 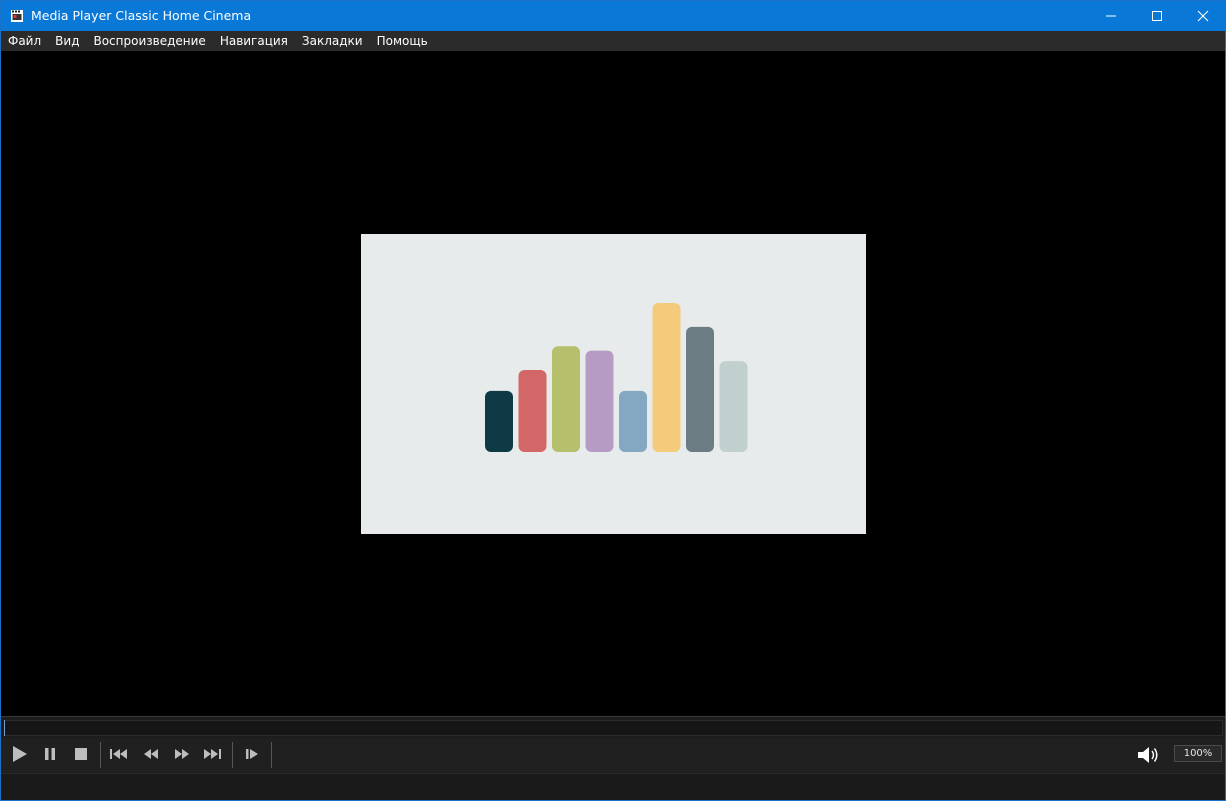 I want to click on previous-button, so click(x=119, y=754).